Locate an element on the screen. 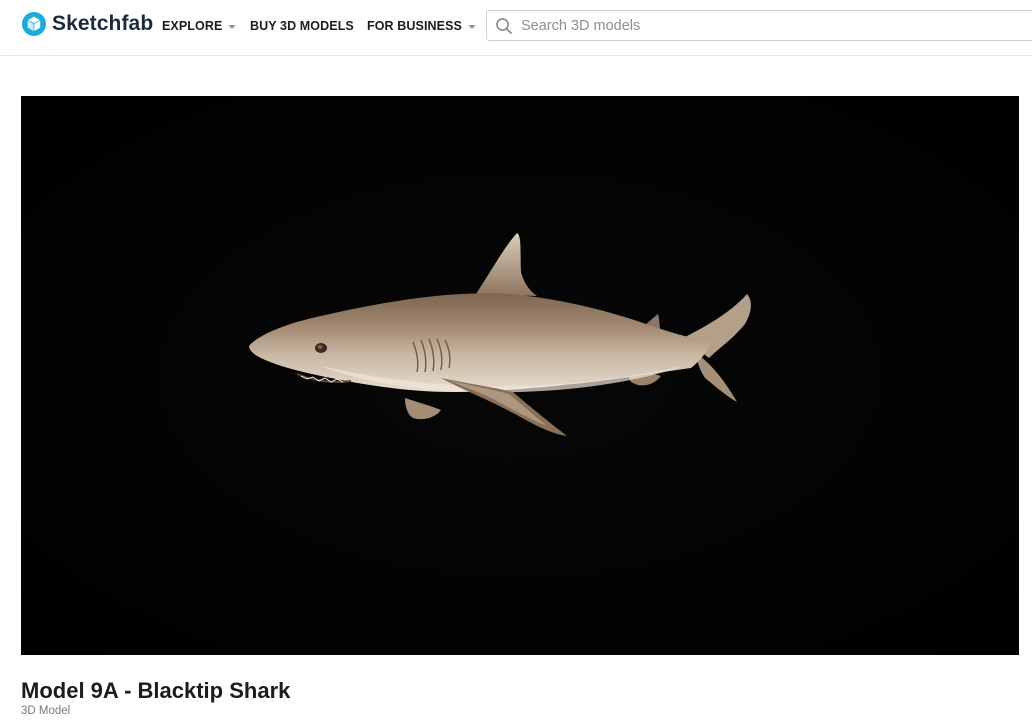  sketchfab-logo: Sketchfab is located at coordinates (87, 24).